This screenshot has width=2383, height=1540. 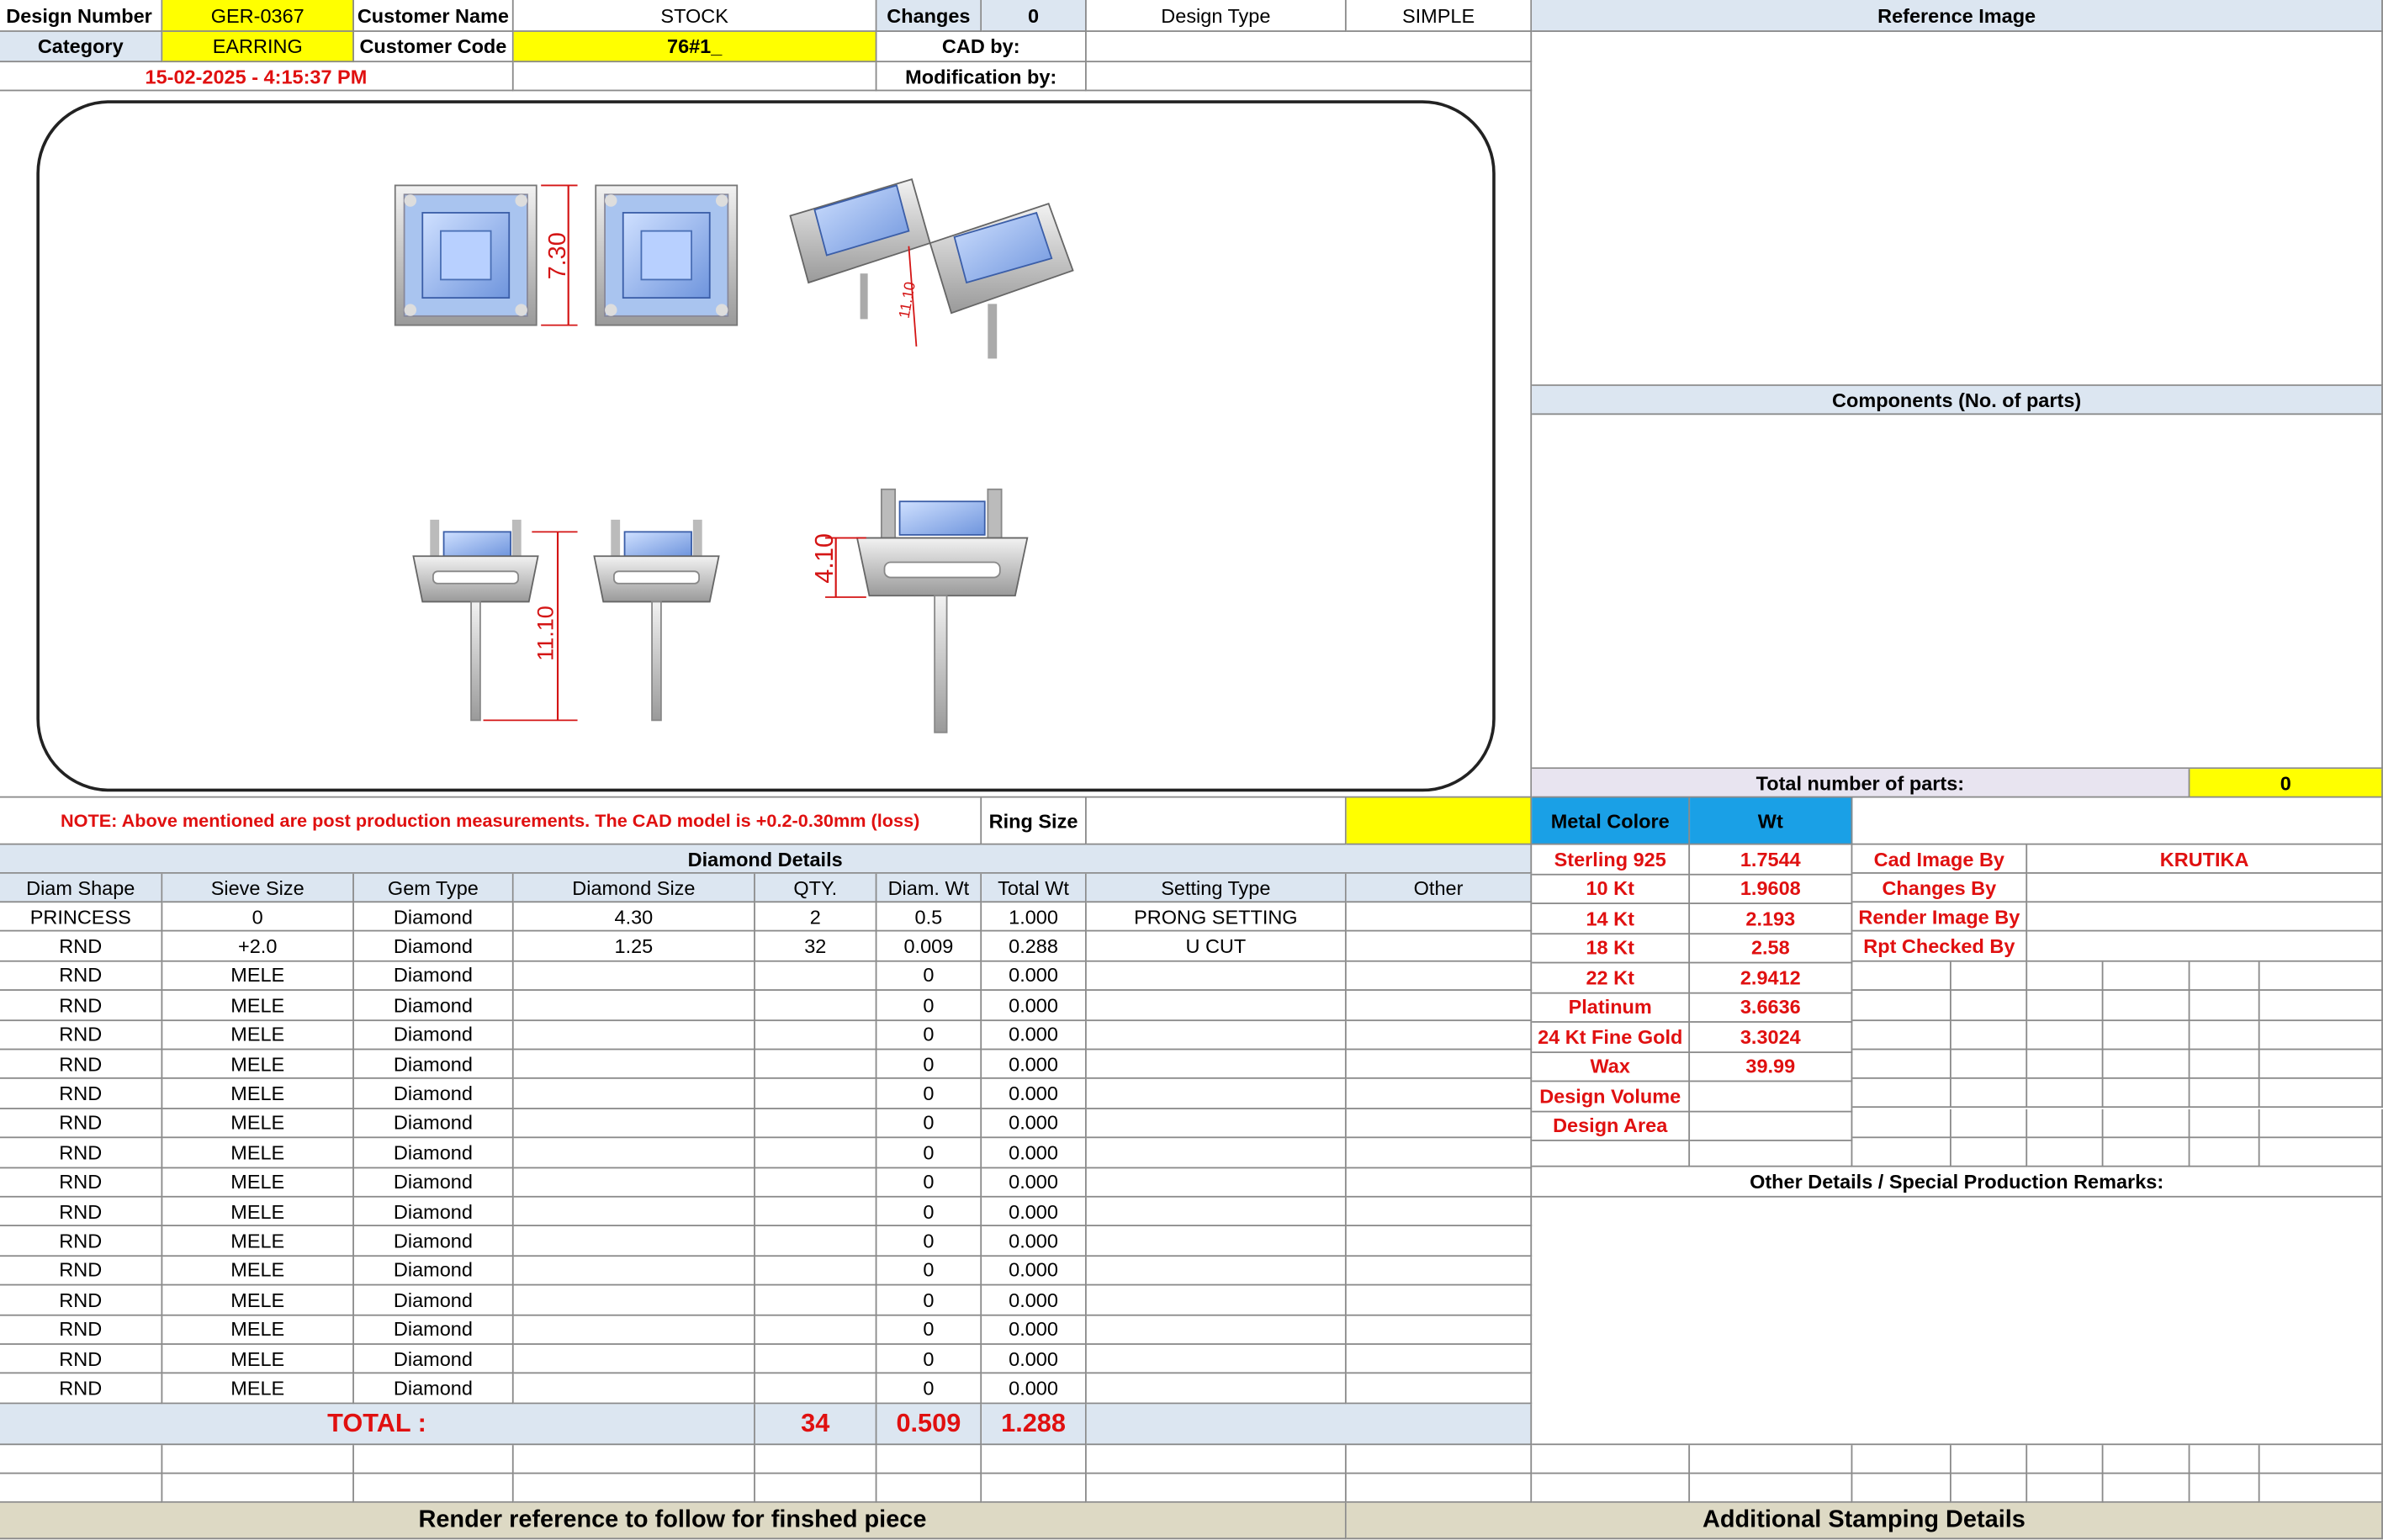 What do you see at coordinates (1771, 1037) in the screenshot?
I see `metal-weight: 3.3024` at bounding box center [1771, 1037].